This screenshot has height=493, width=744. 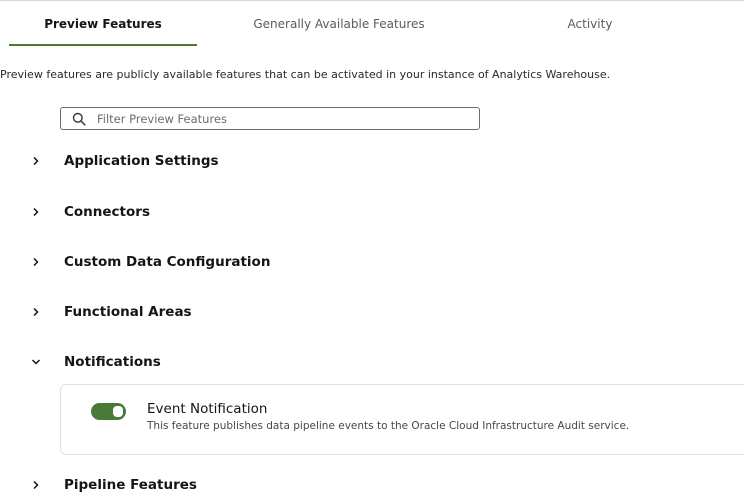 I want to click on section-connectors: Connectors, so click(x=372, y=213).